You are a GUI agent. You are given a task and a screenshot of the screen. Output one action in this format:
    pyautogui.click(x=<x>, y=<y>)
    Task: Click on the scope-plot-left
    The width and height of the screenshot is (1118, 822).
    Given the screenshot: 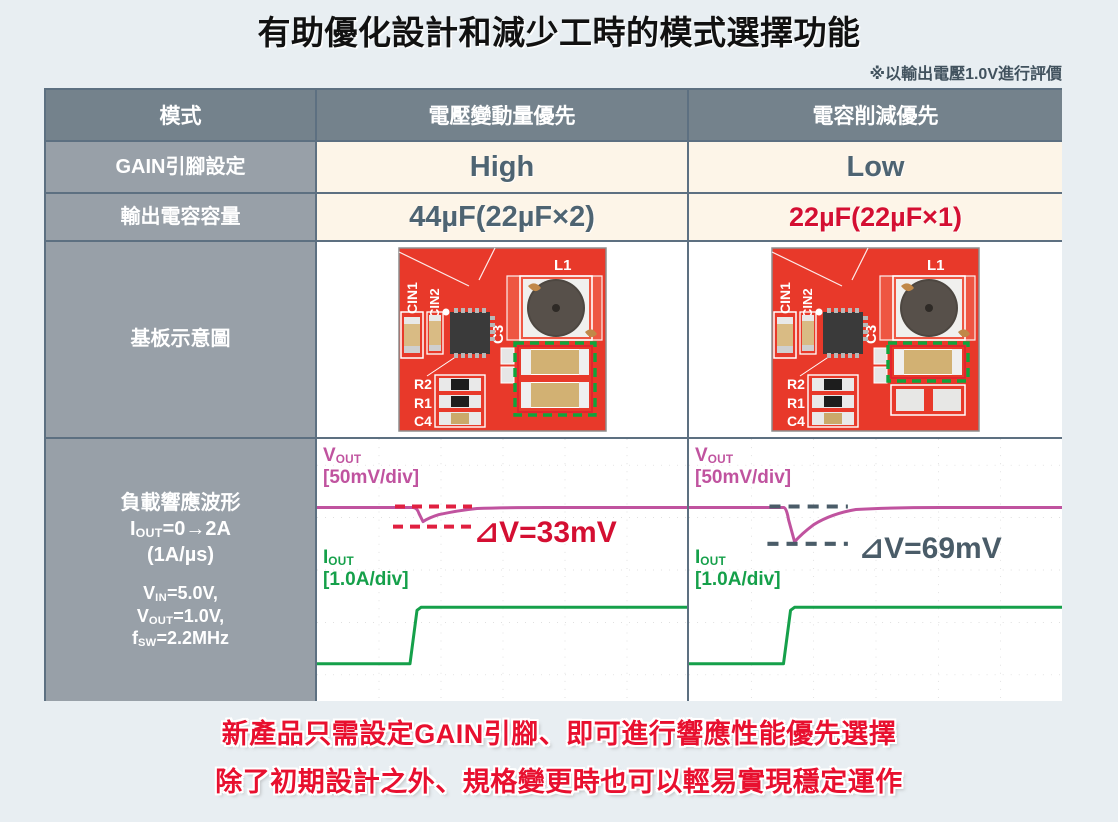 What is the action you would take?
    pyautogui.click(x=502, y=570)
    